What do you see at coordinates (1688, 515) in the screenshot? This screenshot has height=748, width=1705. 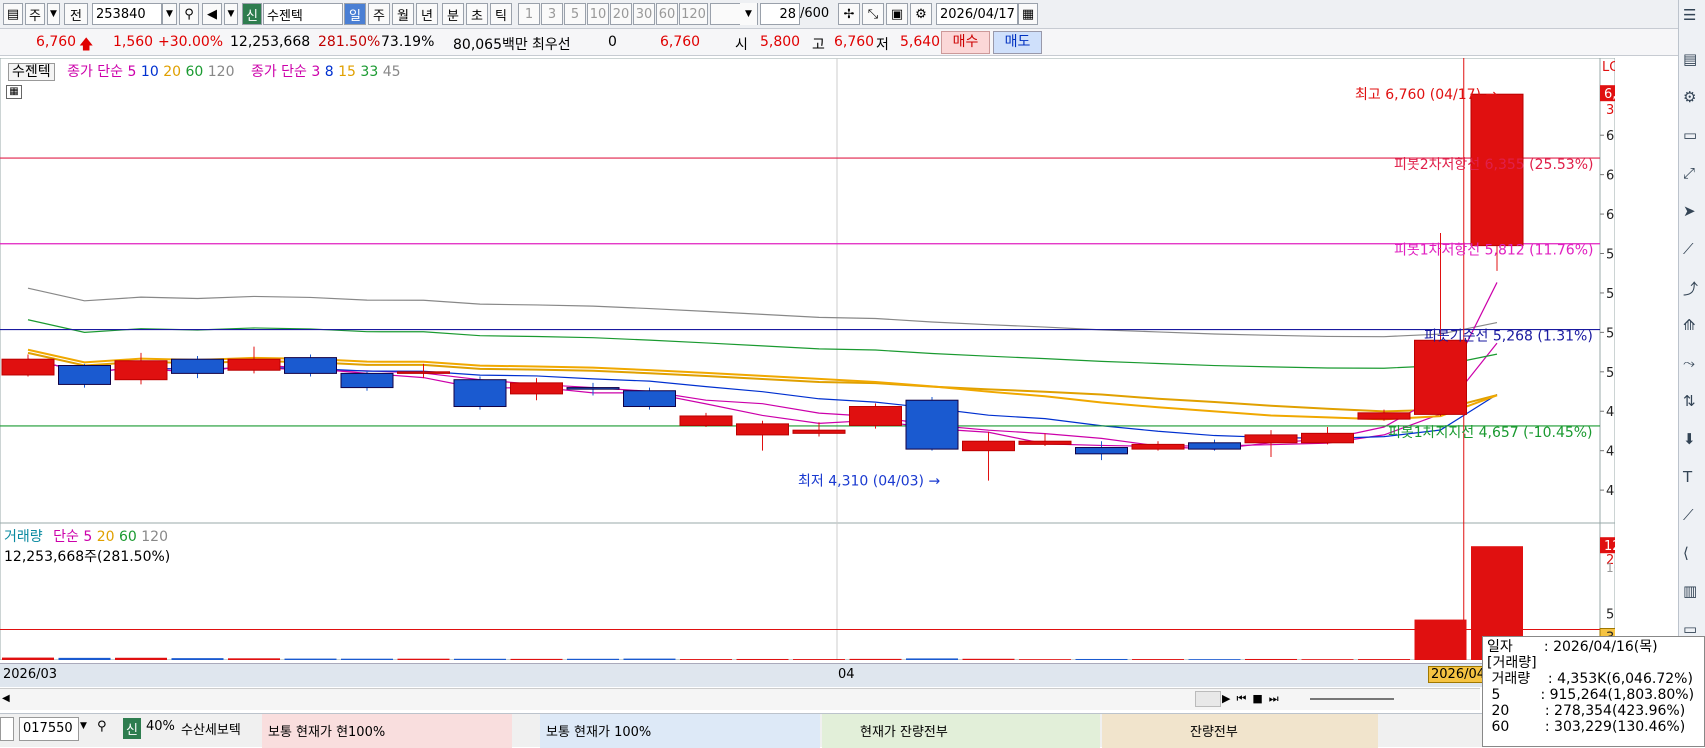 I see `tool-icon-14: ⟋` at bounding box center [1688, 515].